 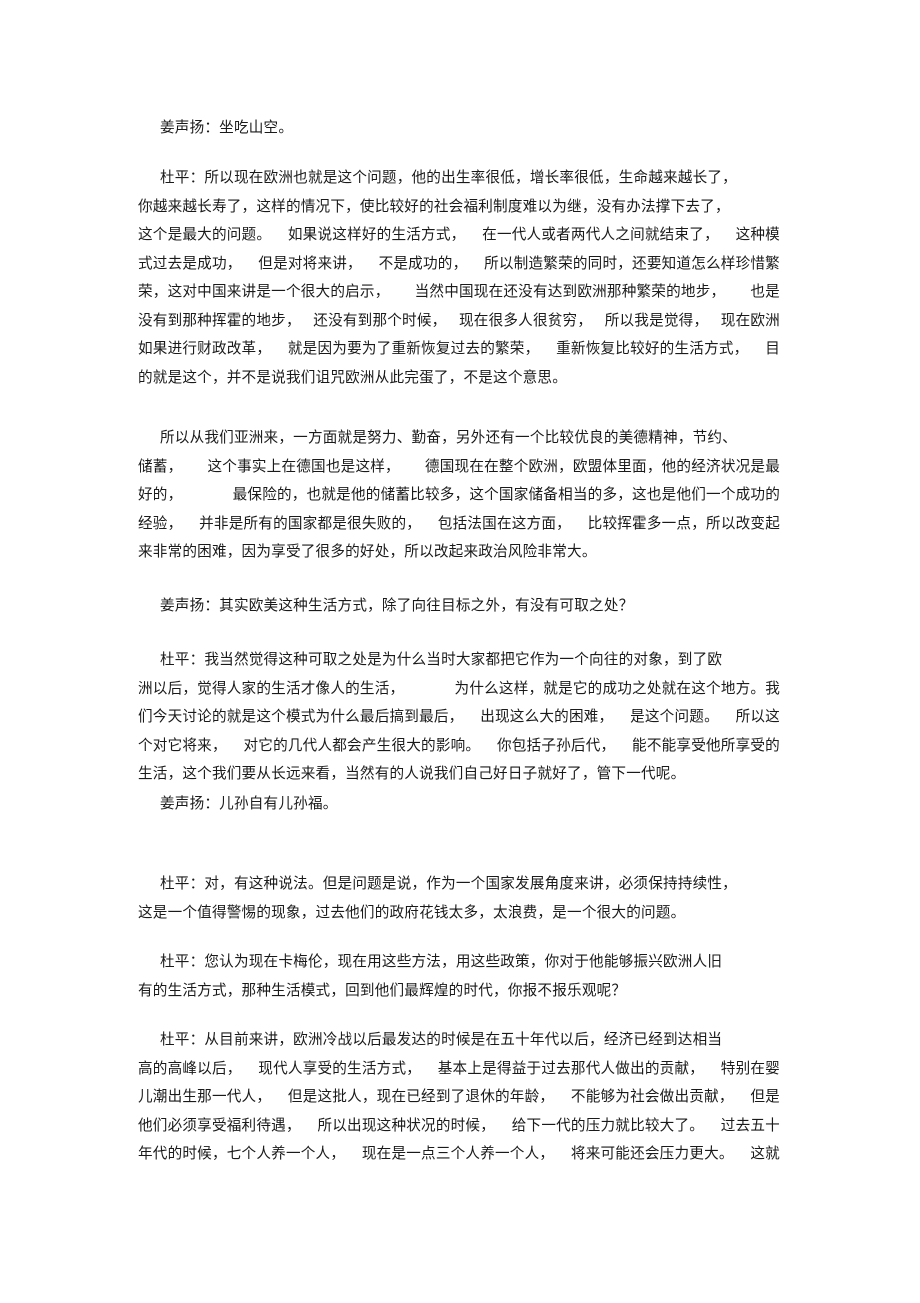 I want to click on text-segment: 儿潮出生那一代人，, so click(x=205, y=1096).